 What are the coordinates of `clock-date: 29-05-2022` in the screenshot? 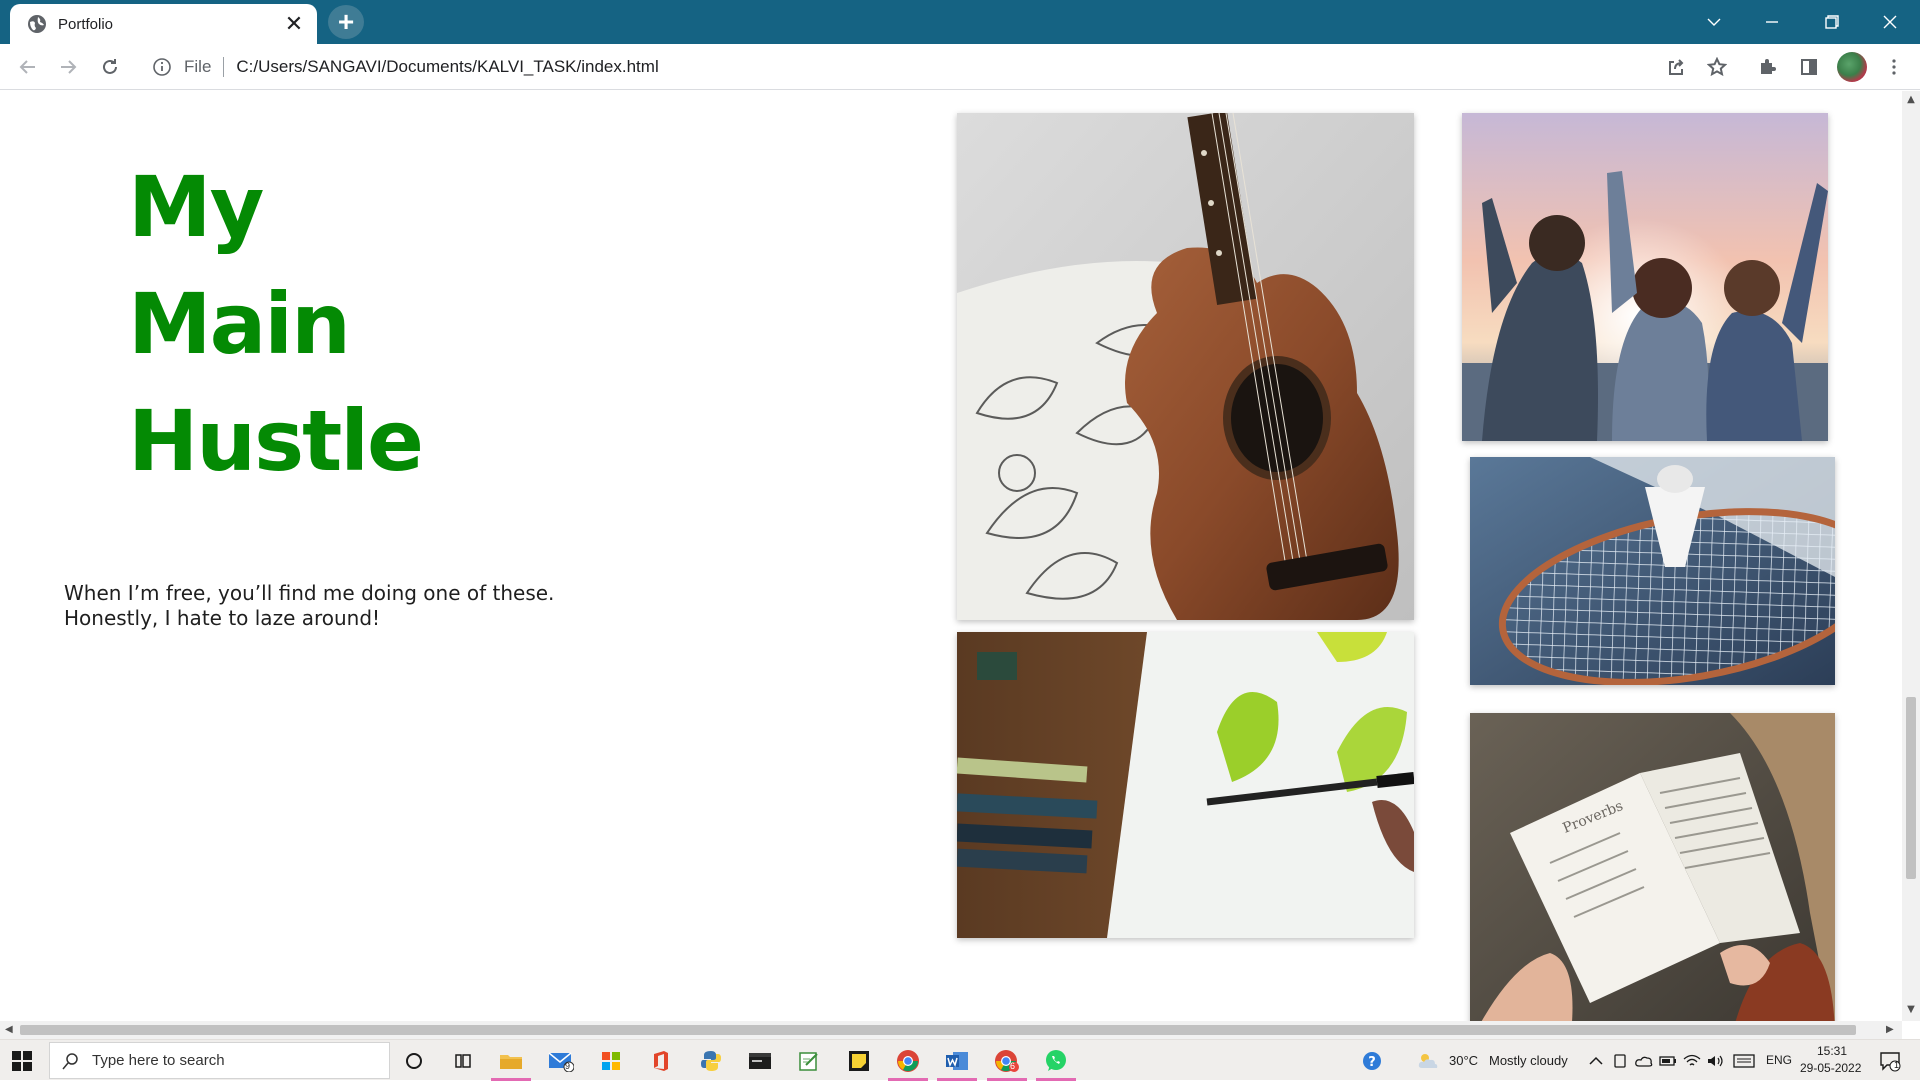 It's located at (1830, 1068).